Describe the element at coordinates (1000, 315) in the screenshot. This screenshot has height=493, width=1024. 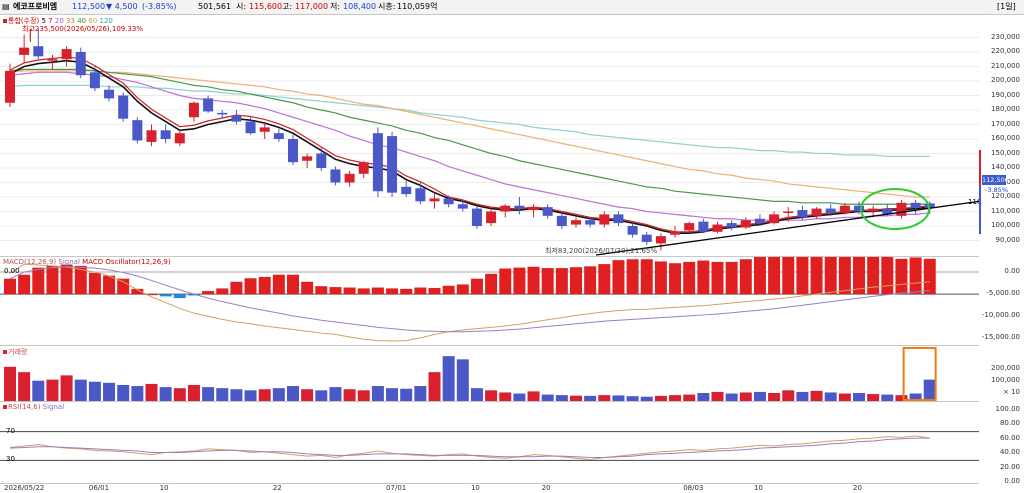
I see `macd-tick: -10,000.00` at that location.